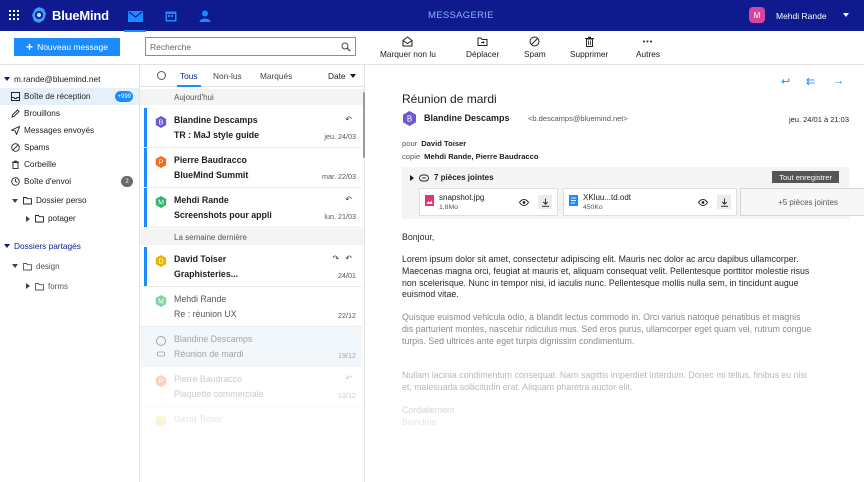 The height and width of the screenshot is (482, 864). I want to click on calendar-app-icon, so click(171, 16).